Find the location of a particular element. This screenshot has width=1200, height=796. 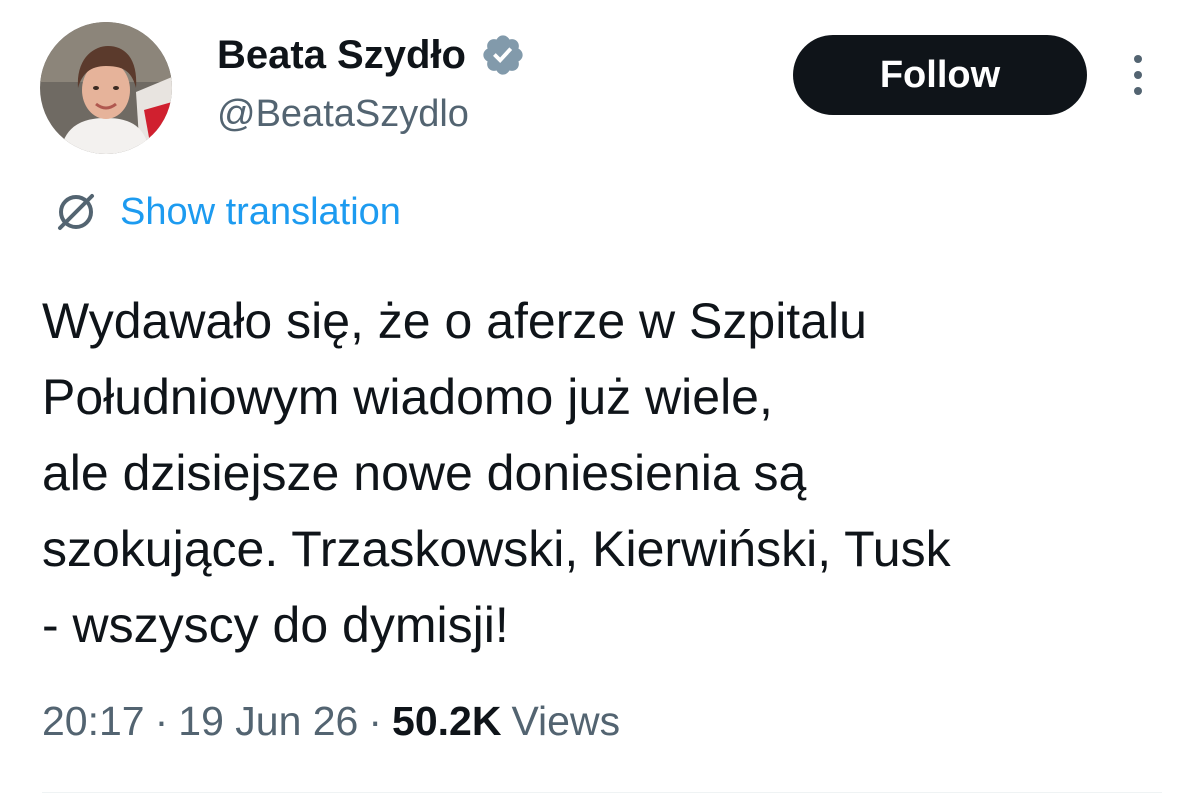

verified-badge-icon is located at coordinates (503, 55).